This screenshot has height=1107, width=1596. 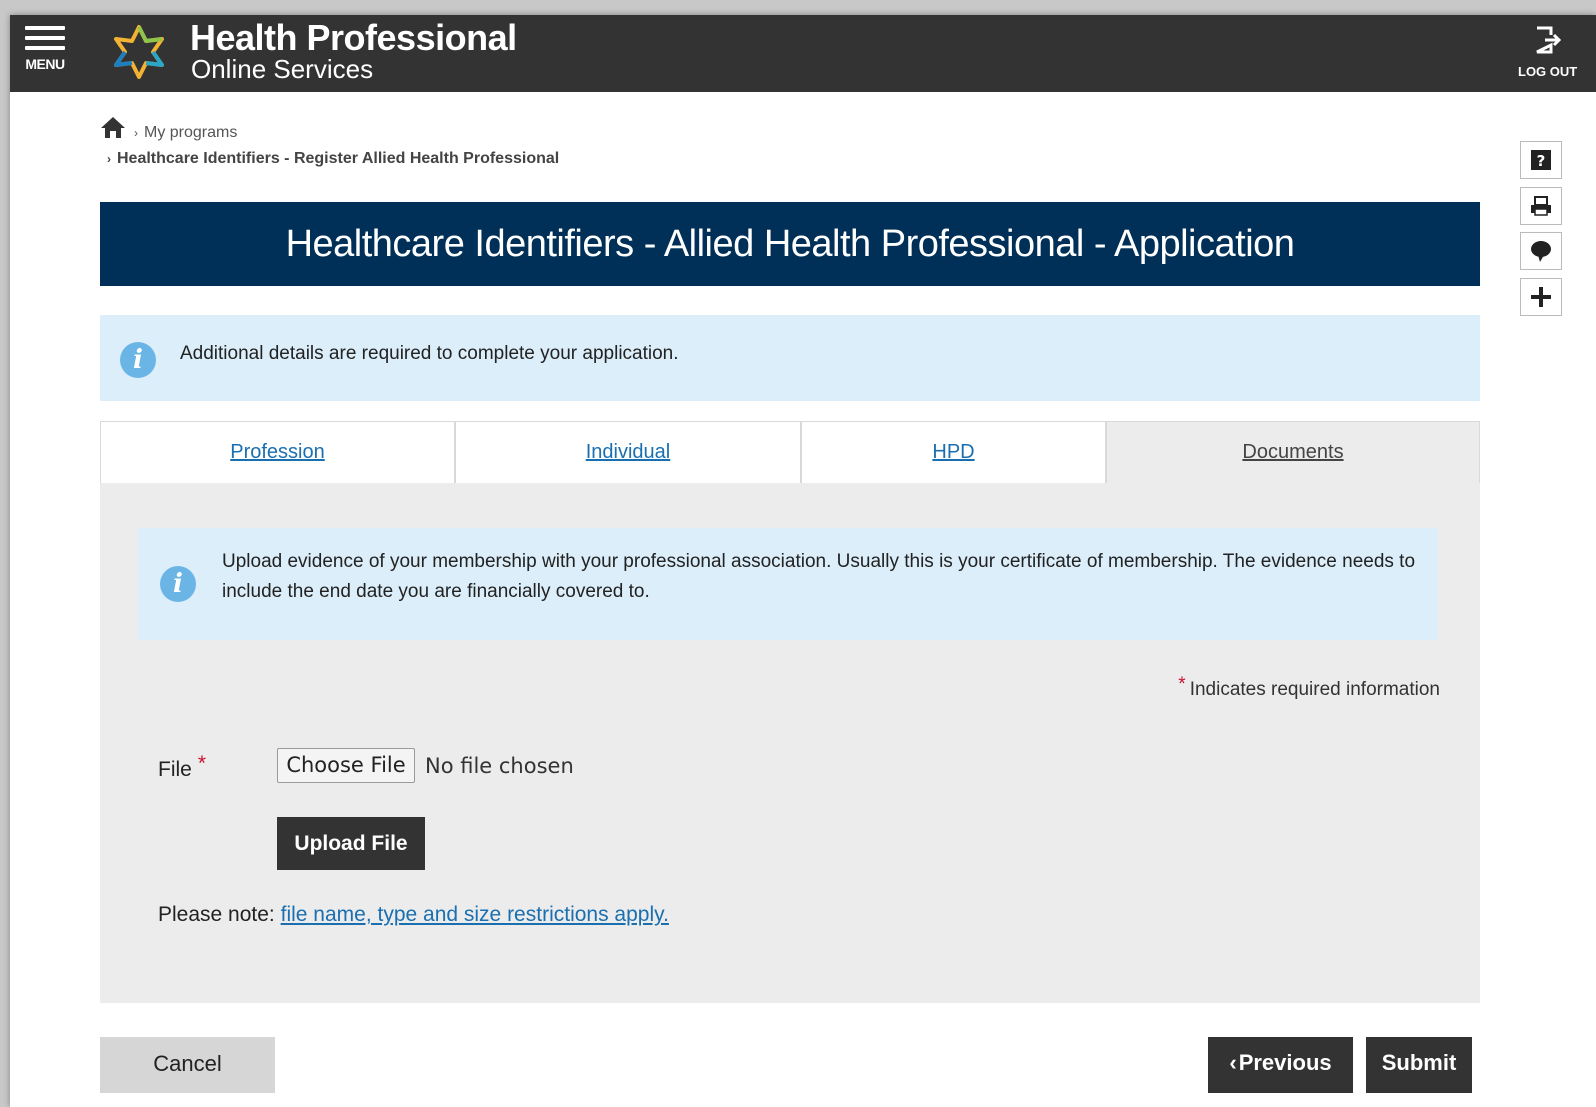 What do you see at coordinates (113, 127) in the screenshot?
I see `home-icon` at bounding box center [113, 127].